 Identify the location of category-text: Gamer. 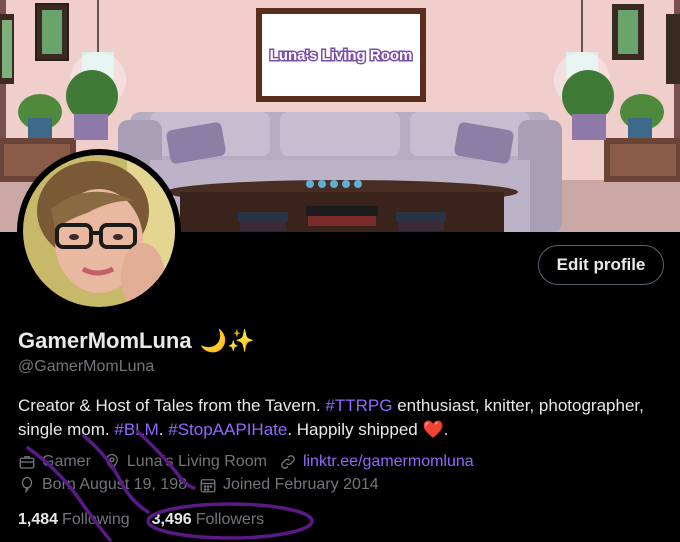
(66, 461).